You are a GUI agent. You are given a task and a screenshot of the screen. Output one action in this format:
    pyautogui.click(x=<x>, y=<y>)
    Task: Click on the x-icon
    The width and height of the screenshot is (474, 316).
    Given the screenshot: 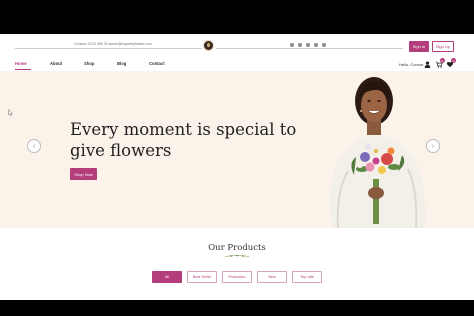 What is the action you would take?
    pyautogui.click(x=300, y=45)
    